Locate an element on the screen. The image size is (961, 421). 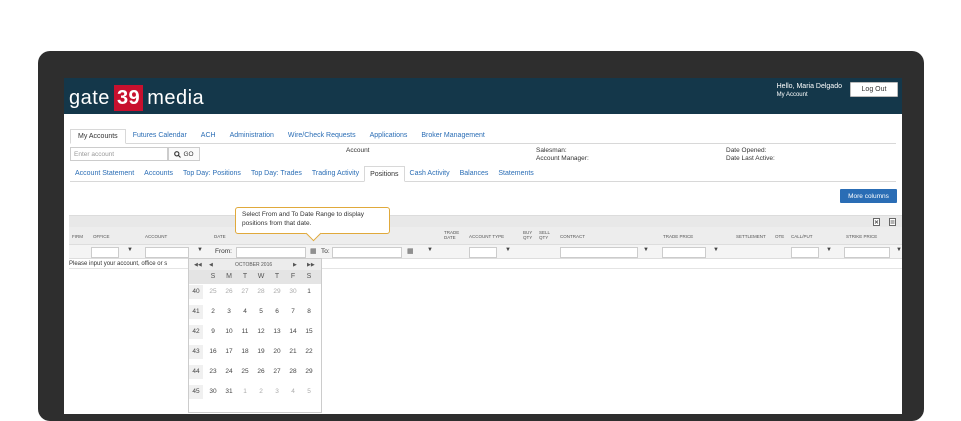
tab-balances: Balances is located at coordinates (474, 173).